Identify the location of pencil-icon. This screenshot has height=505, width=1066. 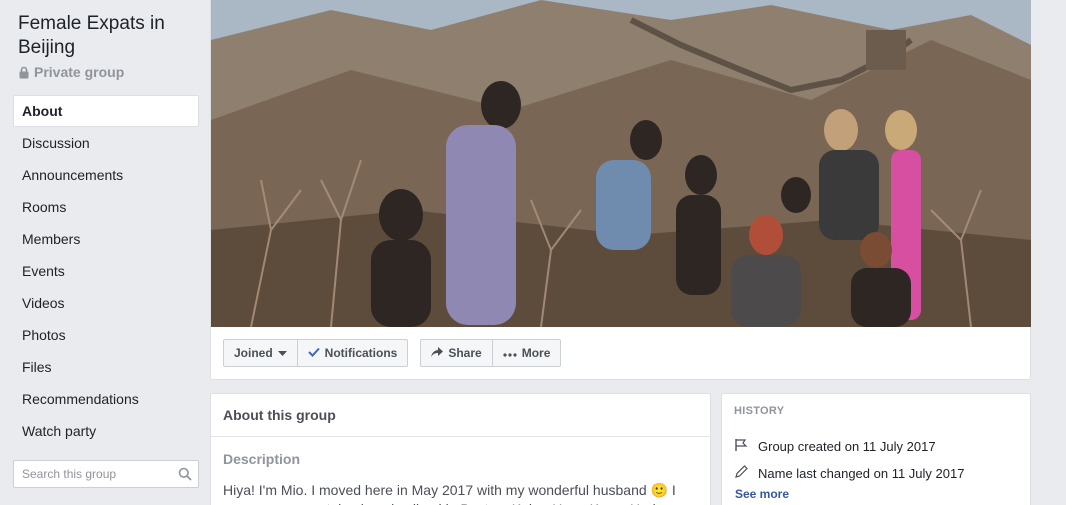
(742, 473).